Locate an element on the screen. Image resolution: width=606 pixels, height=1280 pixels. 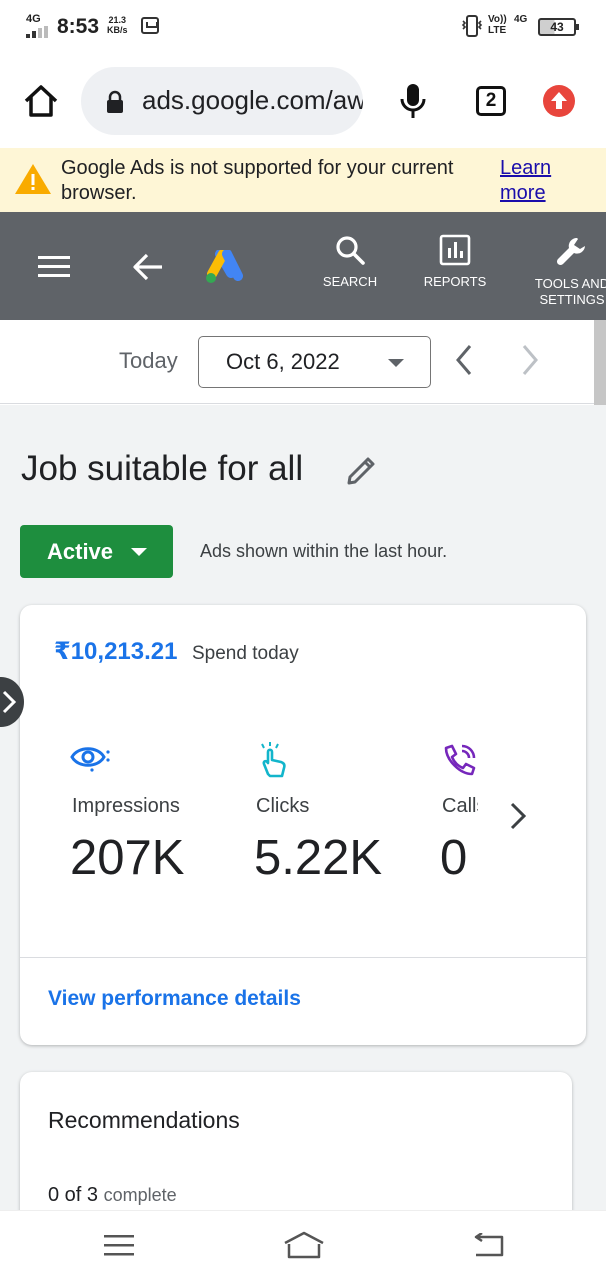
address-bar: ads.google.com/aw is located at coordinates (222, 101).